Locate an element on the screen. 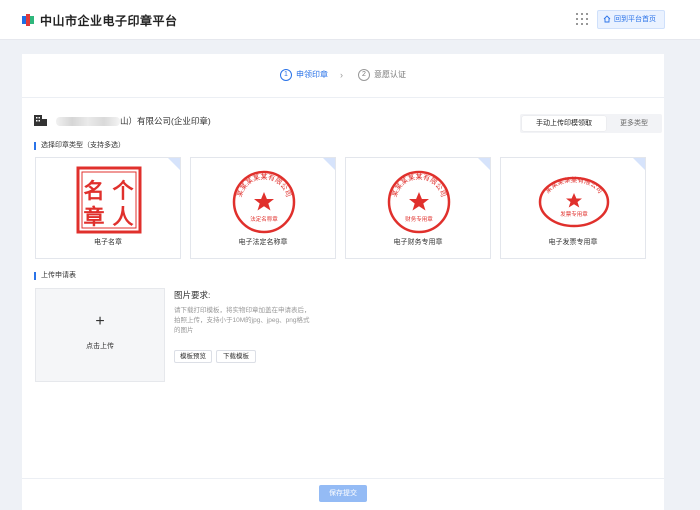 The image size is (700, 510). save-submit-button: 保存提交 is located at coordinates (343, 493).